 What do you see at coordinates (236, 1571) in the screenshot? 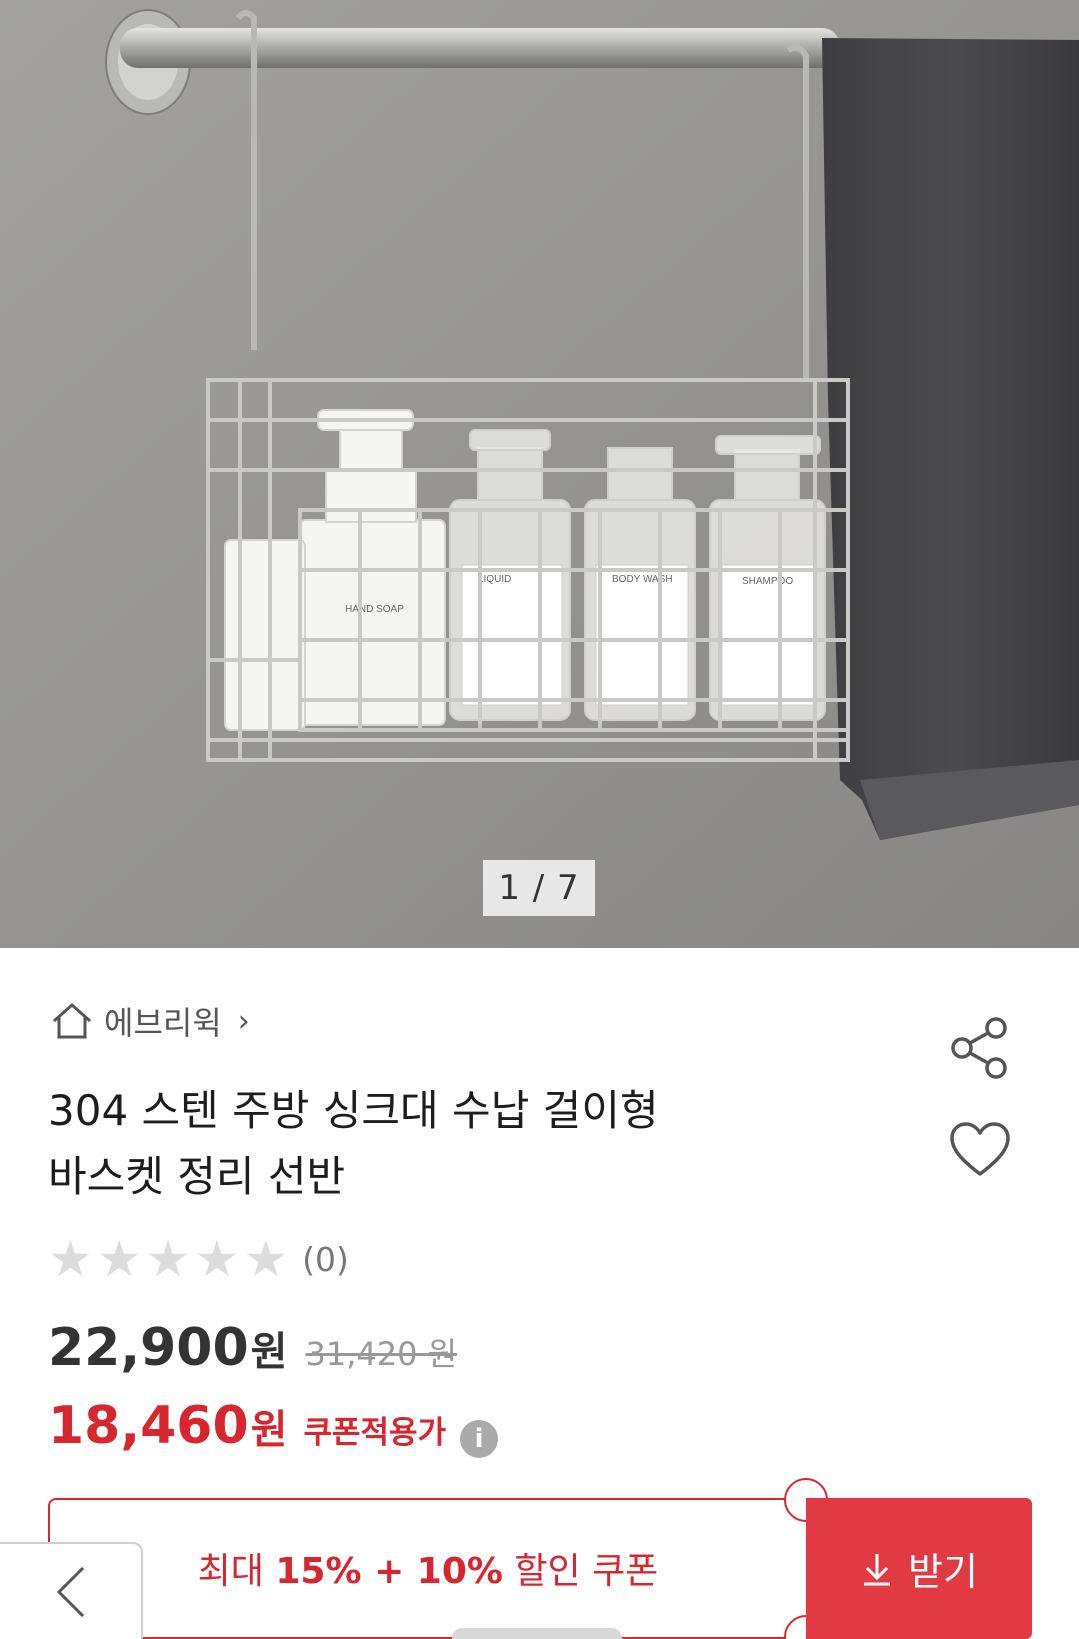
I see `coupon-prefix: 최대` at bounding box center [236, 1571].